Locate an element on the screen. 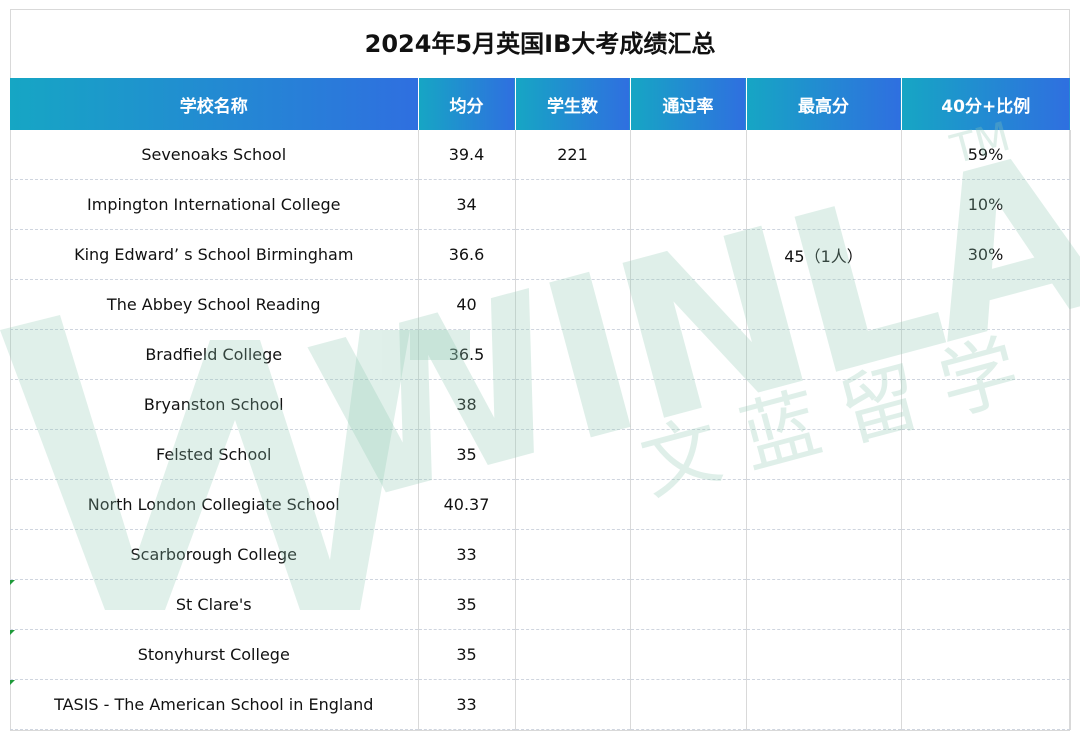 Image resolution: width=1080 pixels, height=741 pixels. table-row: Bryanston School 38 is located at coordinates (540, 404).